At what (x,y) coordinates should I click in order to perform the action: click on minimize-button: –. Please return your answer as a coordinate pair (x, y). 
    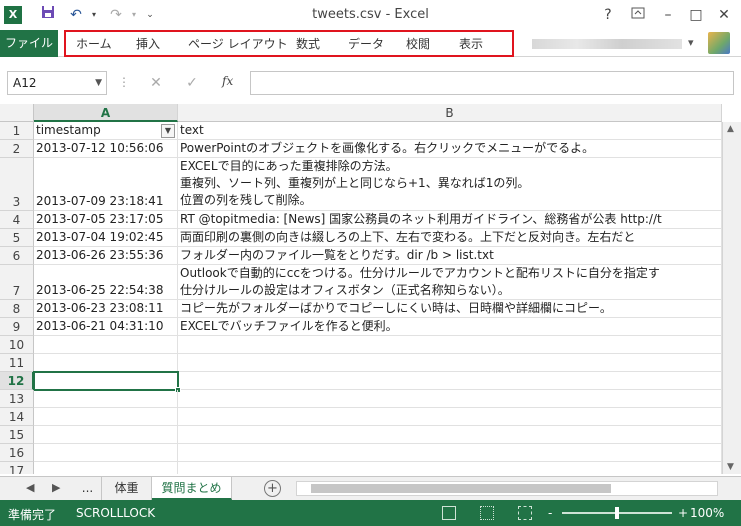
    Looking at the image, I should click on (668, 15).